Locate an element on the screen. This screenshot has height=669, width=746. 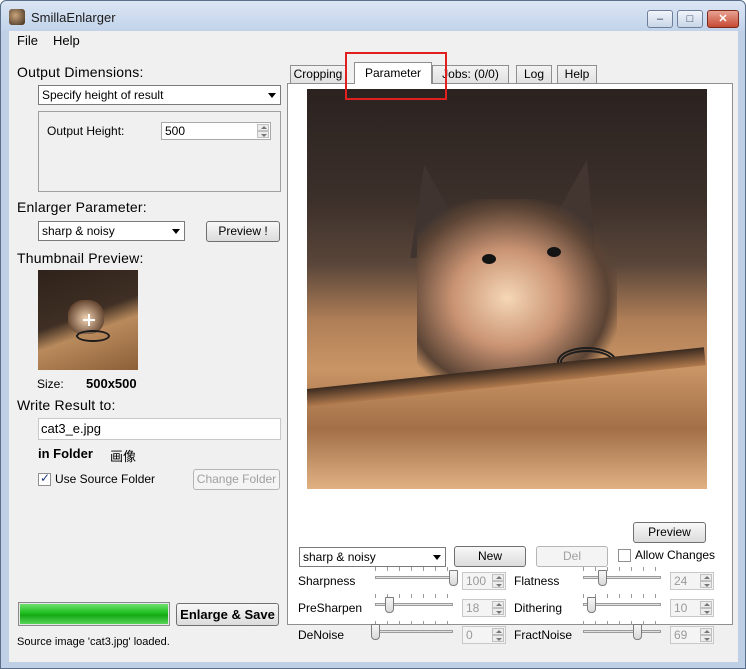
size-label: Size: is located at coordinates (50, 384).